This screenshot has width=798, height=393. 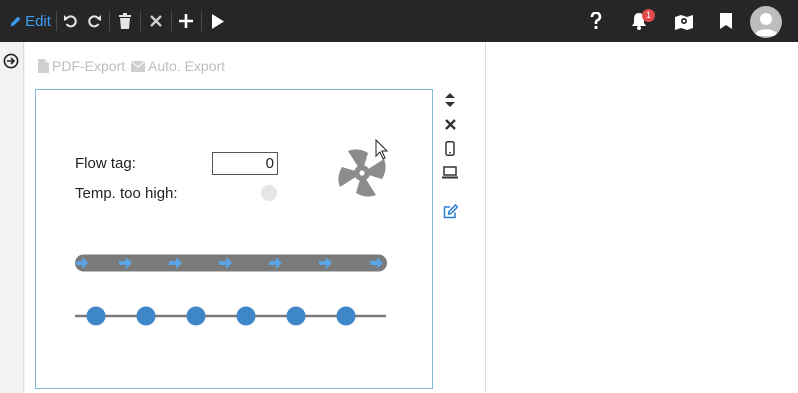 I want to click on redo-button, so click(x=94, y=21).